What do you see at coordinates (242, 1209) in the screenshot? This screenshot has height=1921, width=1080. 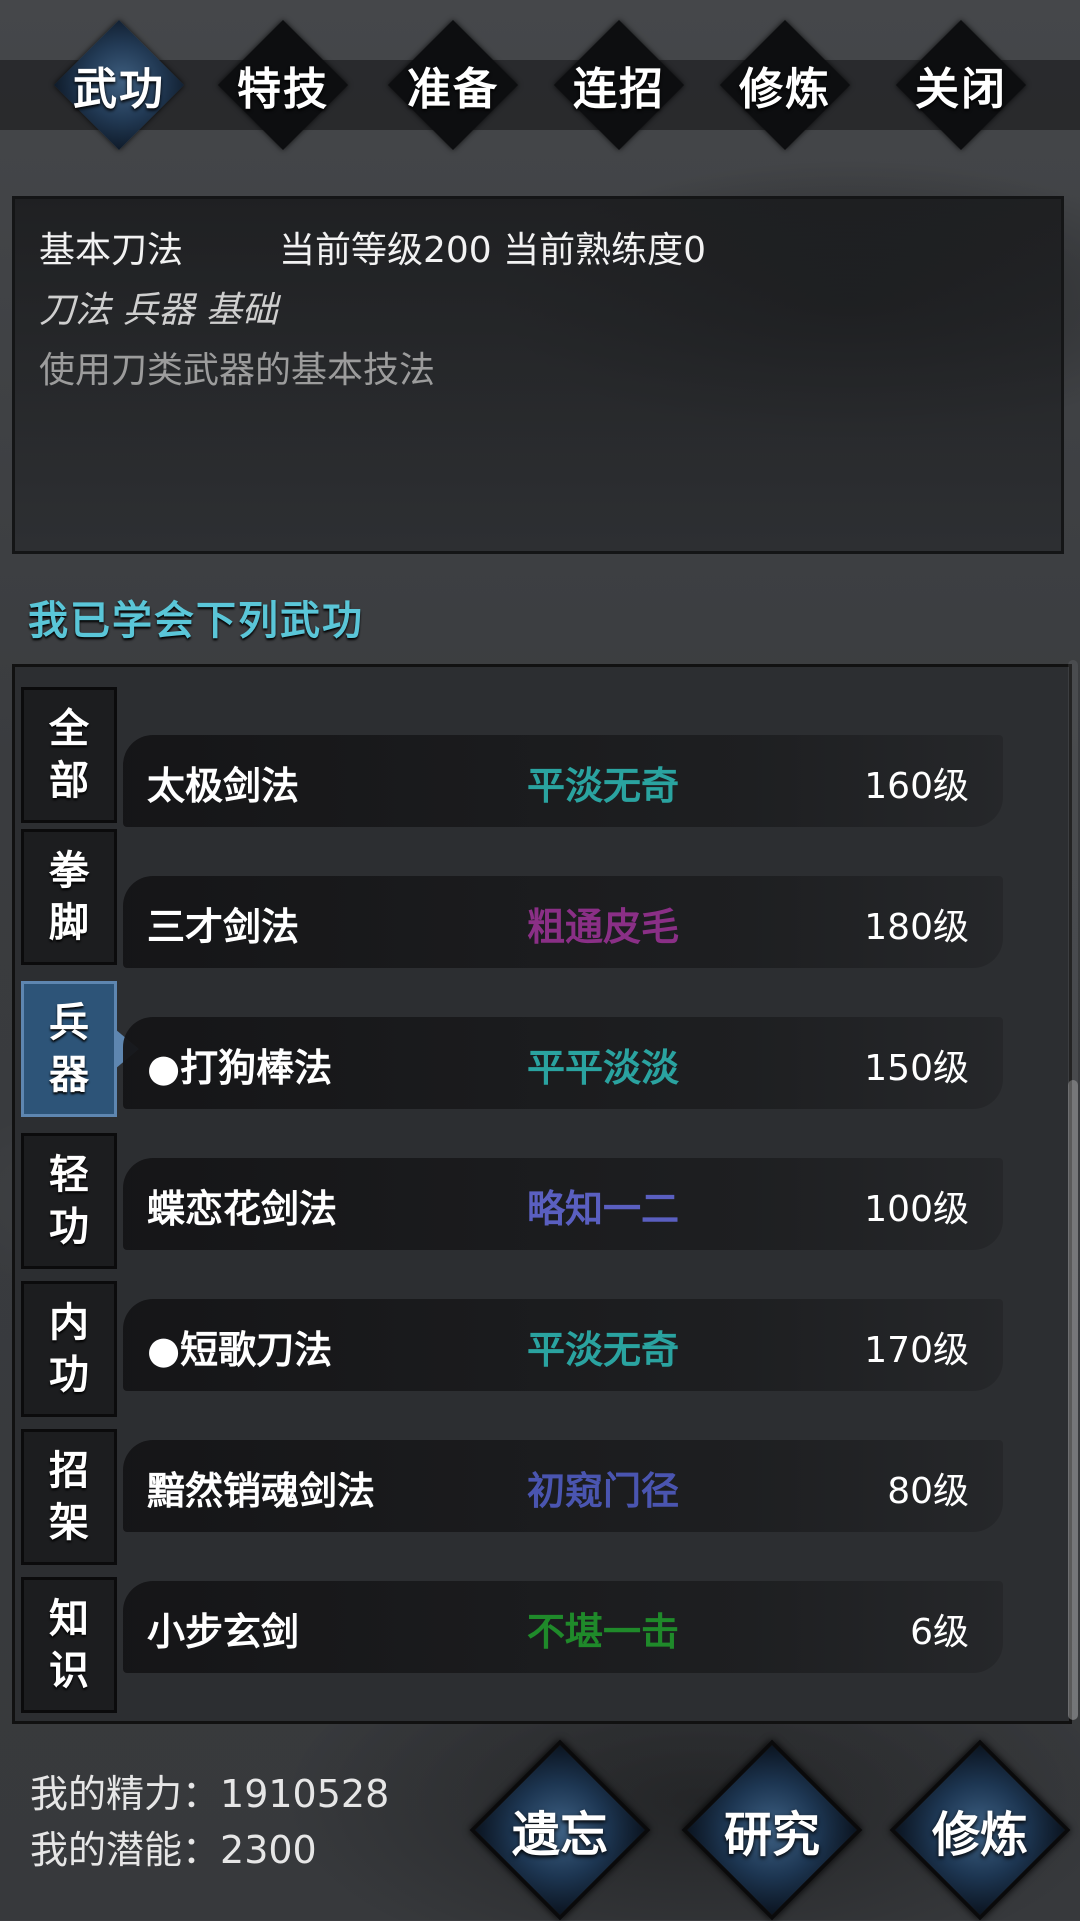 I see `skill-row-name: 蝶恋花剑法` at bounding box center [242, 1209].